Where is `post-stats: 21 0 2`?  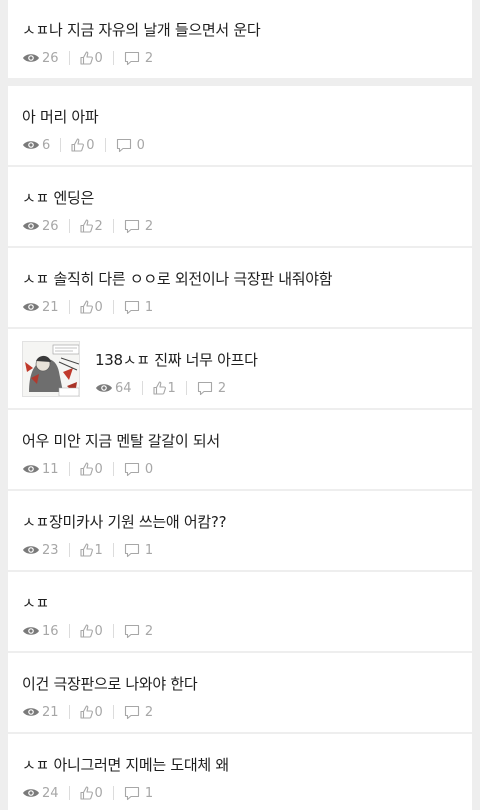 post-stats: 21 0 2 is located at coordinates (87, 712).